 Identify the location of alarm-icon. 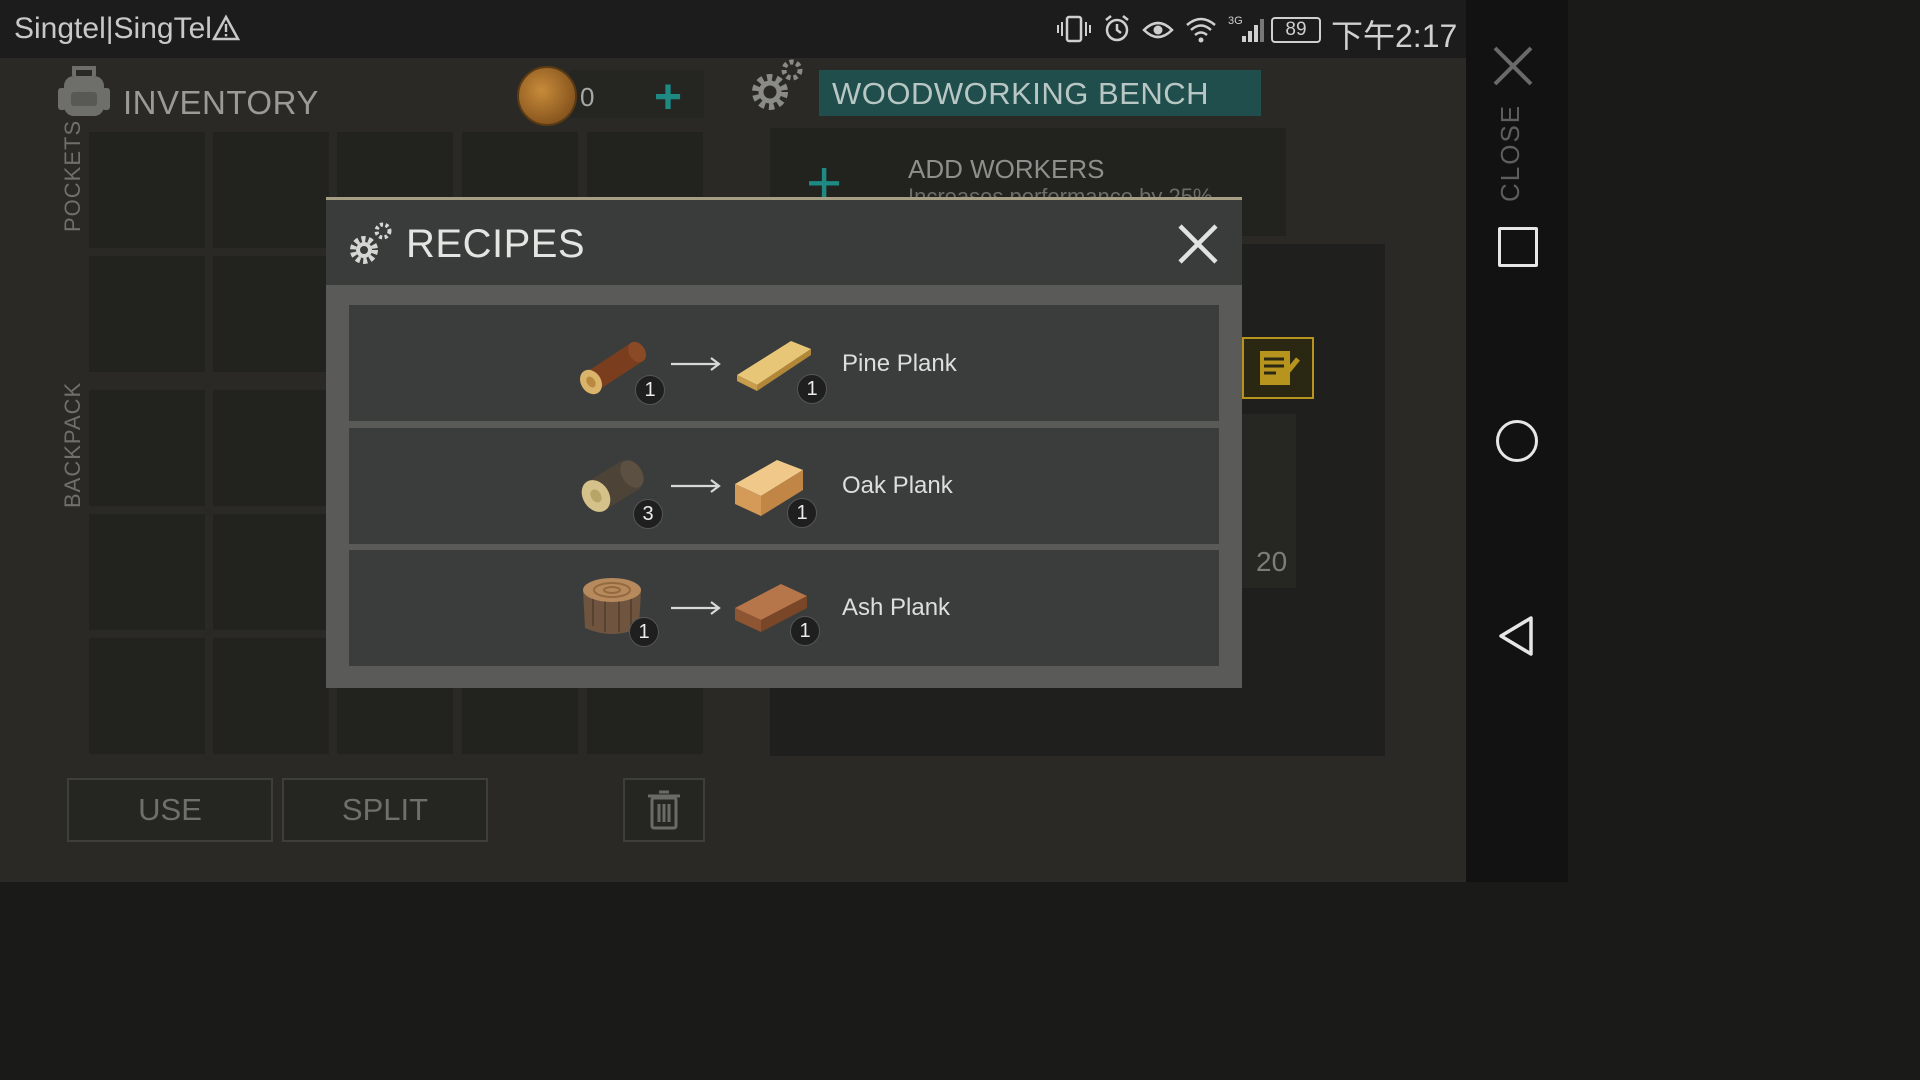
(1117, 28).